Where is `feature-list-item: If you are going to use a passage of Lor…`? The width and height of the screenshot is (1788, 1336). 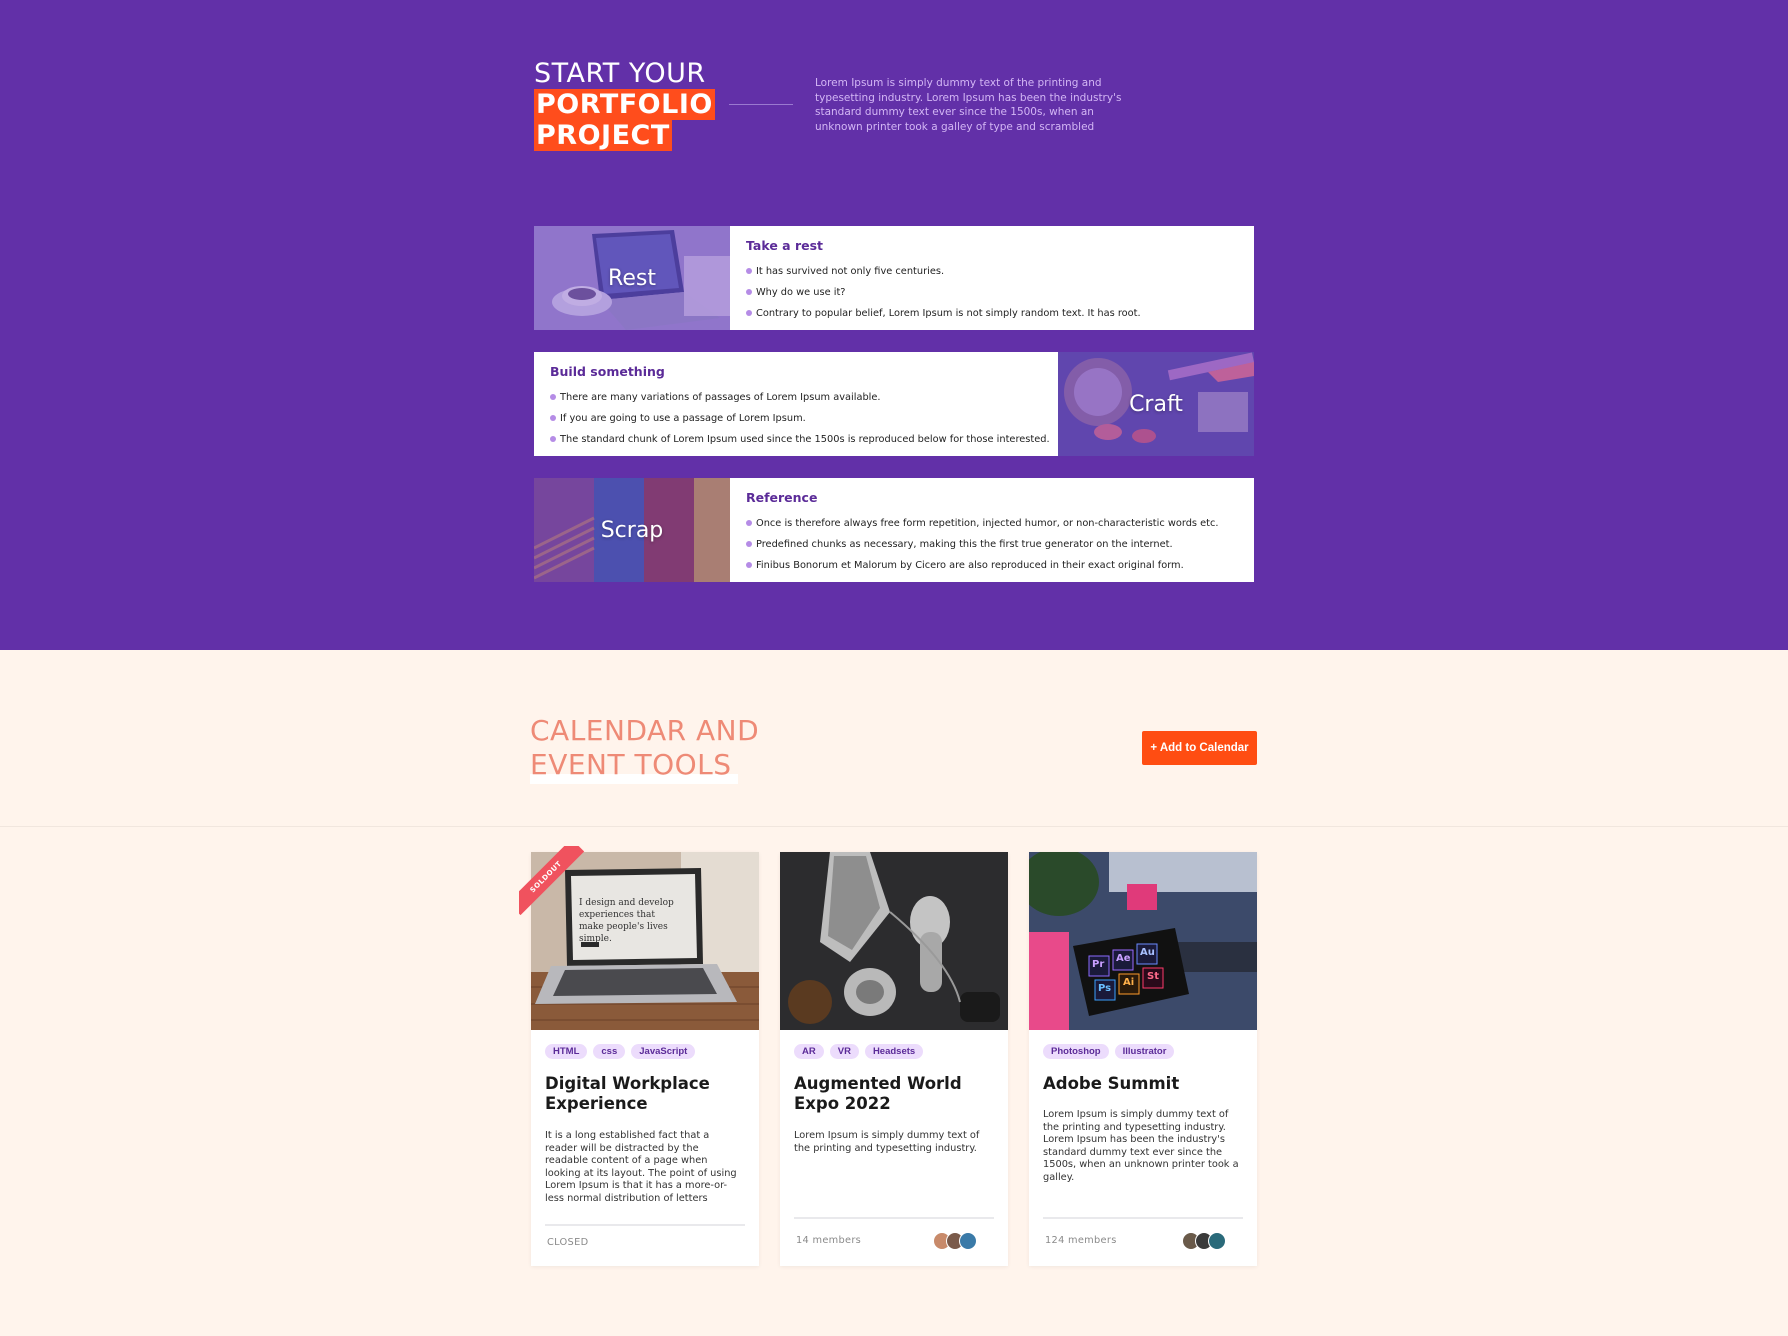 feature-list-item: If you are going to use a passage of Lor… is located at coordinates (800, 418).